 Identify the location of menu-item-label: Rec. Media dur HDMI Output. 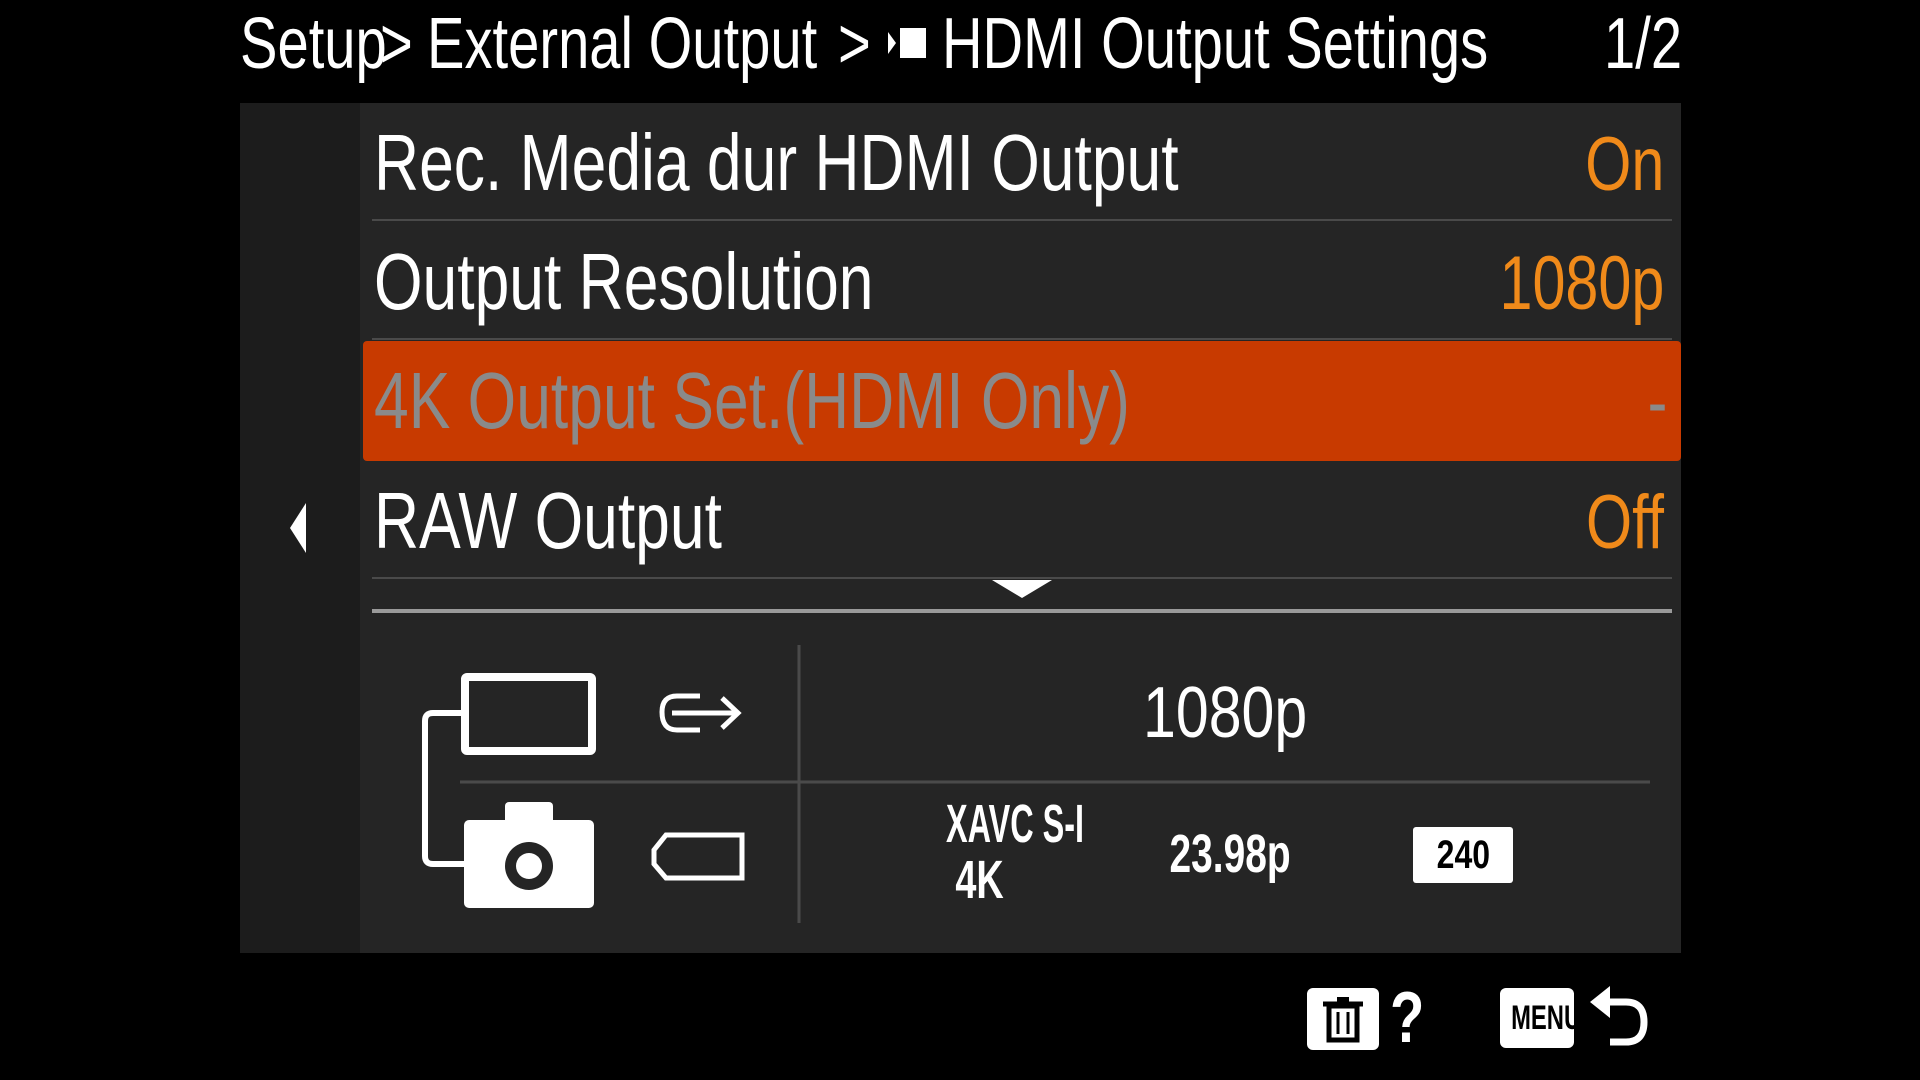
(776, 162).